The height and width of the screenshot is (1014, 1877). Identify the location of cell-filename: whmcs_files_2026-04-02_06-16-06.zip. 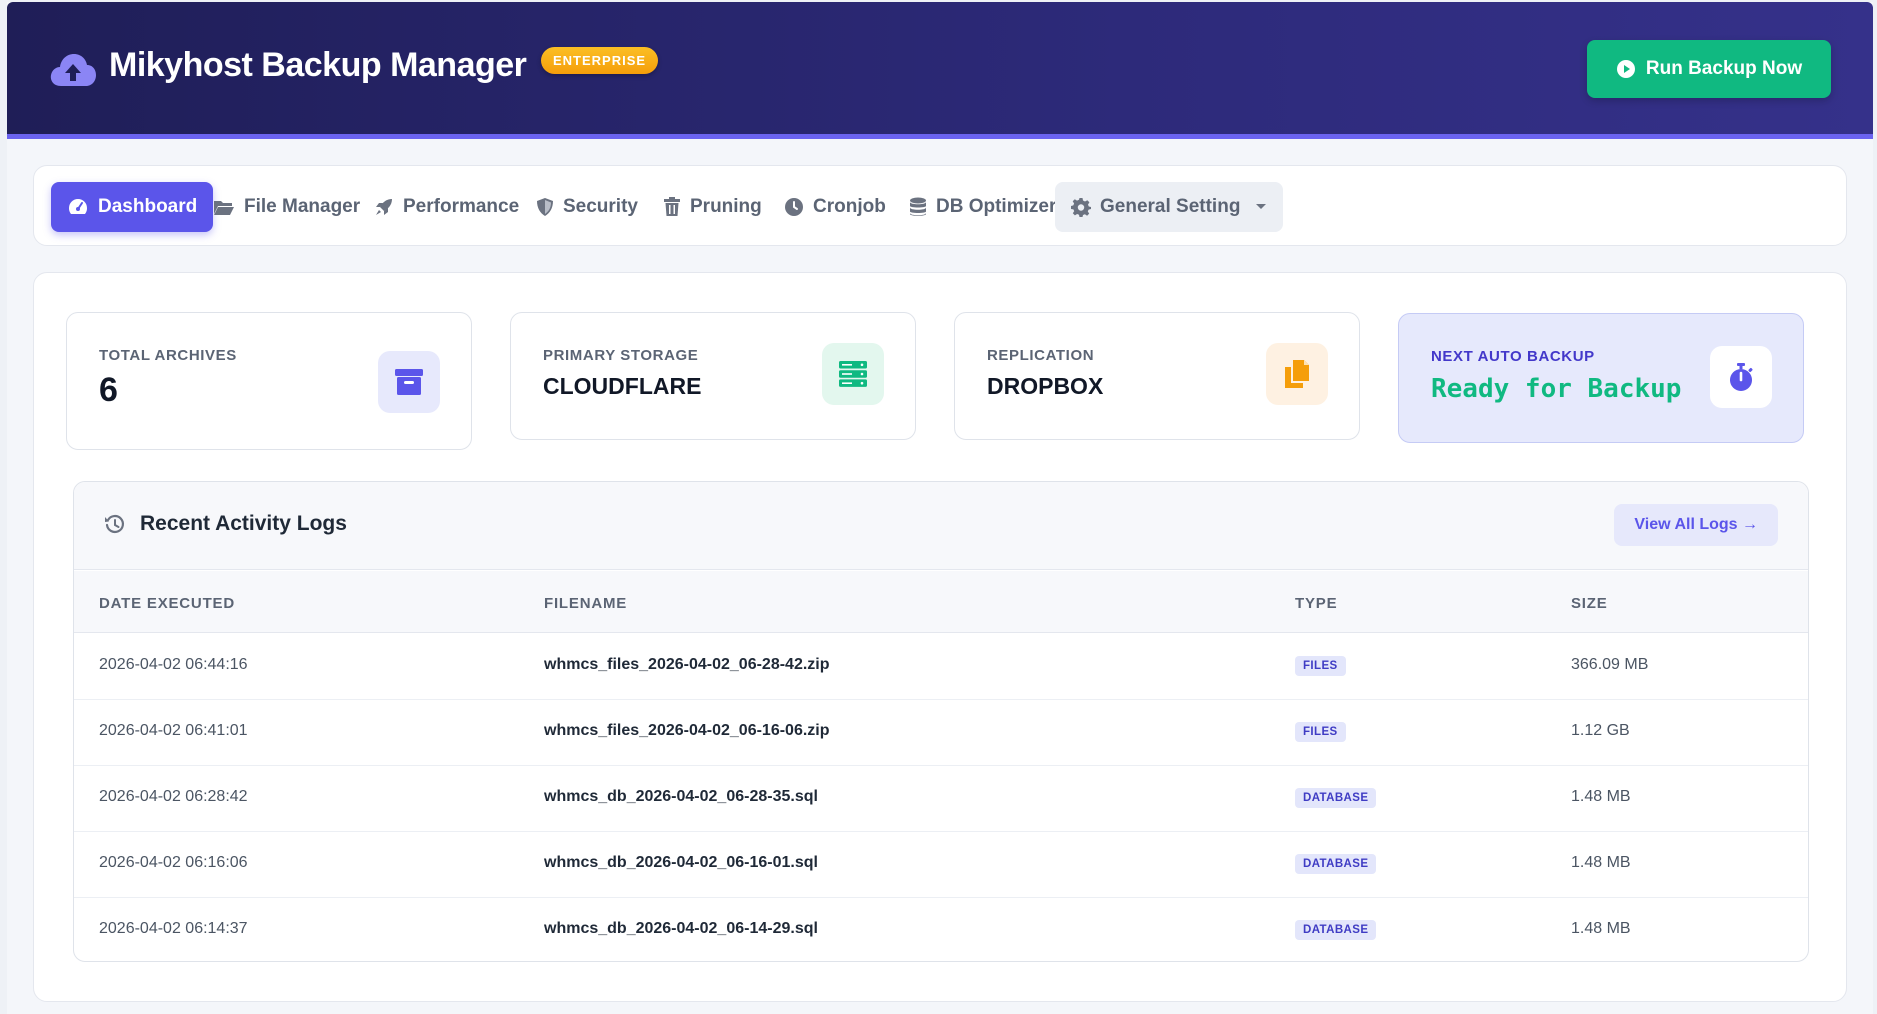
(687, 730).